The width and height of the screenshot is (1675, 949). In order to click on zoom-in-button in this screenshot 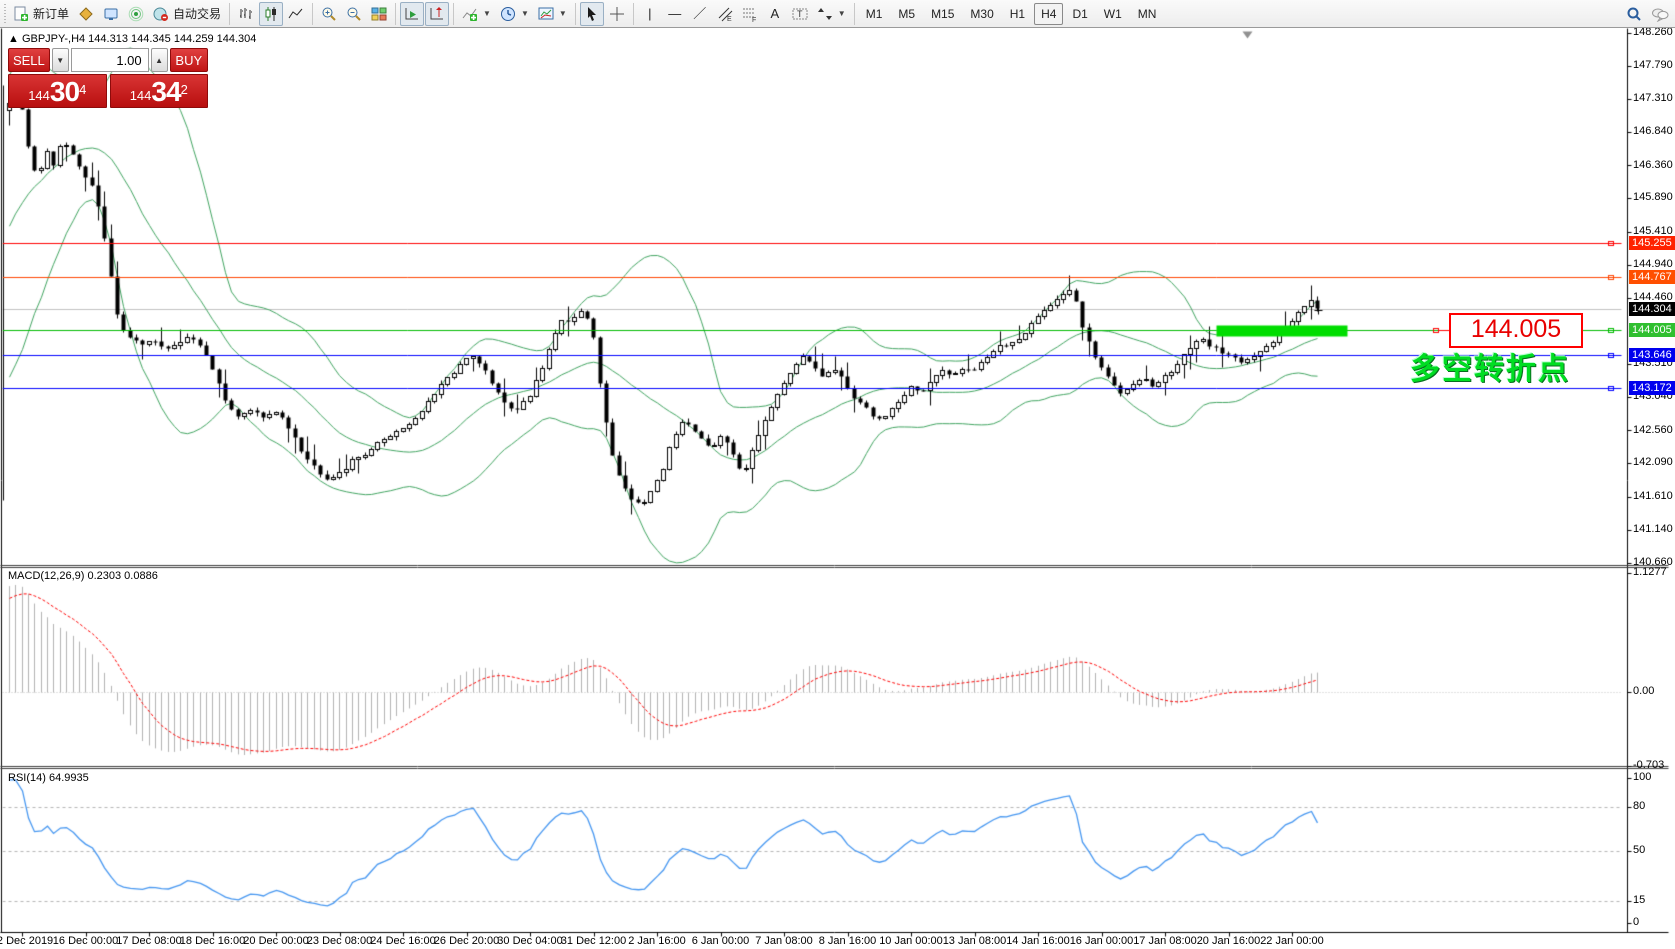, I will do `click(329, 14)`.